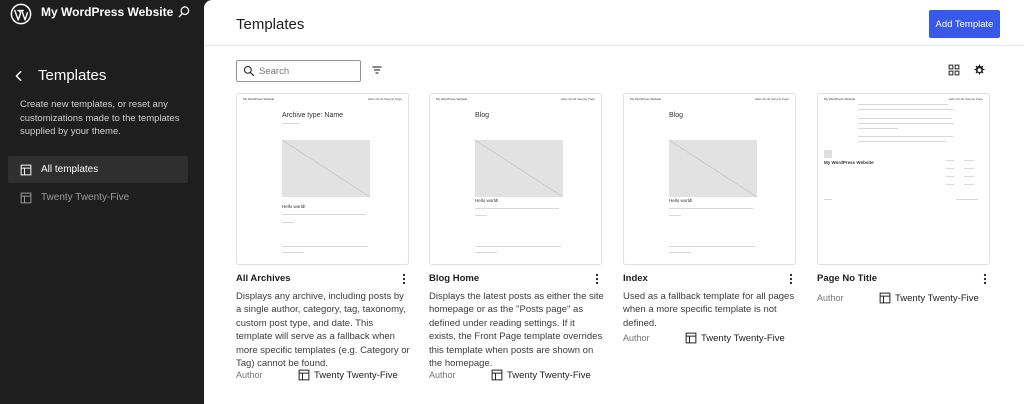 The image size is (1024, 404). Describe the element at coordinates (964, 24) in the screenshot. I see `add-template-button: Add Template` at that location.